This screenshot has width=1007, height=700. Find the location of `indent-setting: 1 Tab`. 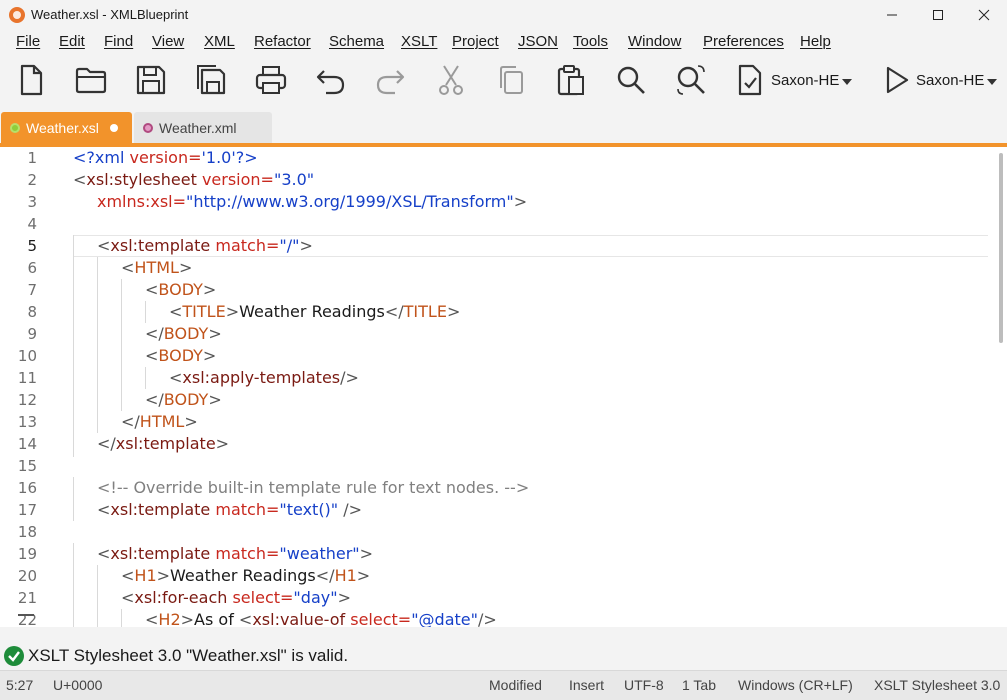

indent-setting: 1 Tab is located at coordinates (699, 685).